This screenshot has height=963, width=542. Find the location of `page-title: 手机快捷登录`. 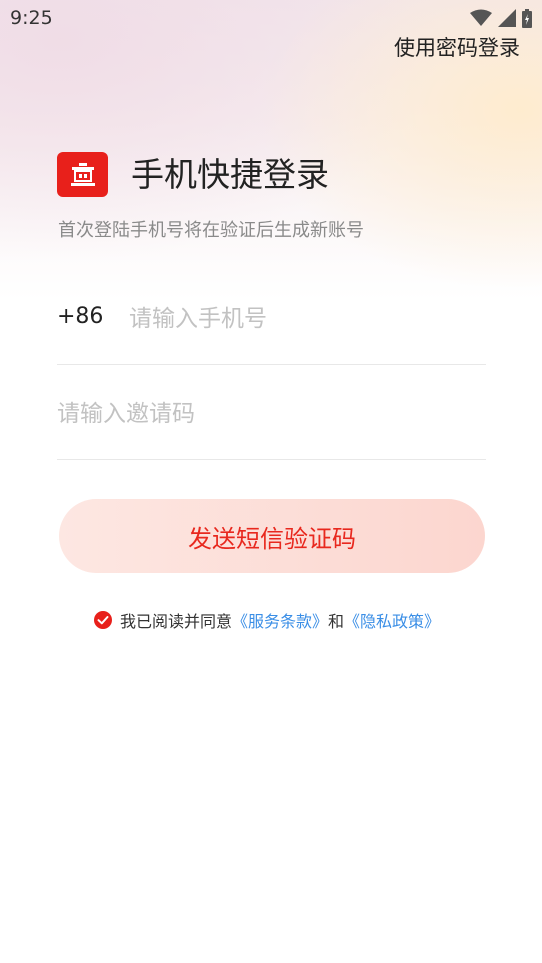

page-title: 手机快捷登录 is located at coordinates (230, 174).